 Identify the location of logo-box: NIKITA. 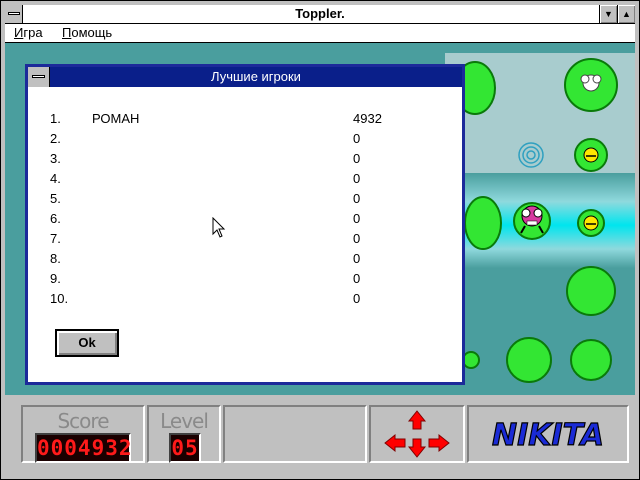
(548, 434).